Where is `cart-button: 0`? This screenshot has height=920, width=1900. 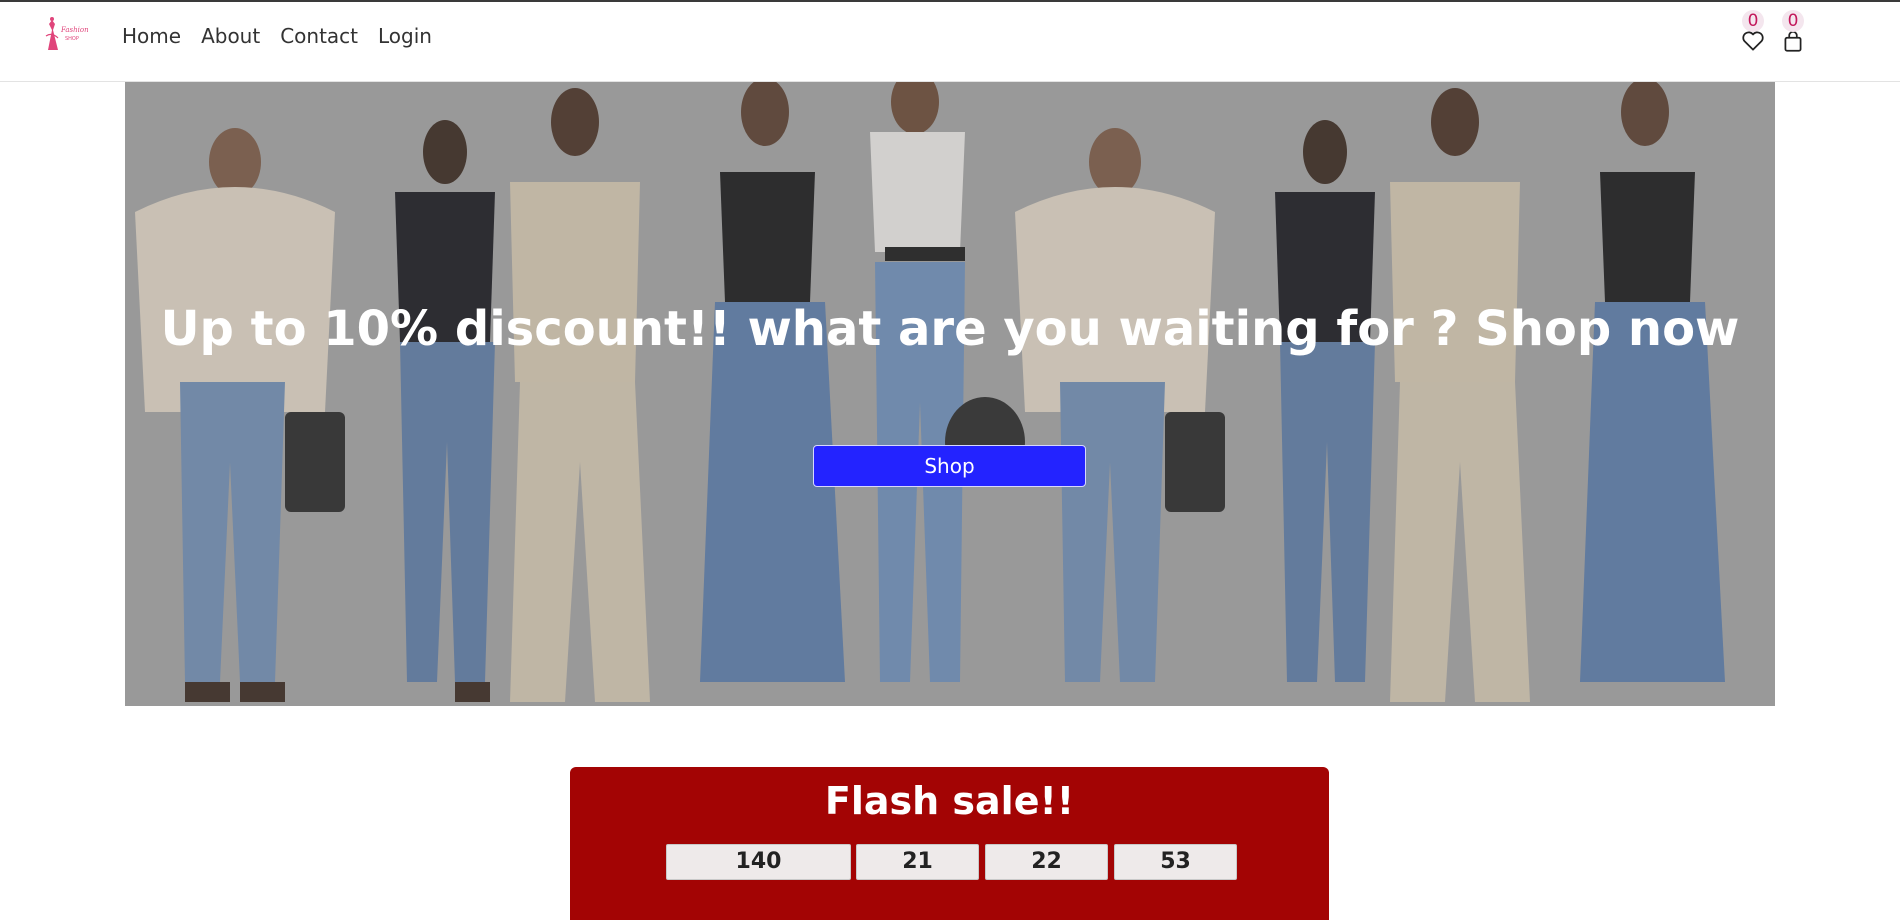 cart-button: 0 is located at coordinates (1793, 33).